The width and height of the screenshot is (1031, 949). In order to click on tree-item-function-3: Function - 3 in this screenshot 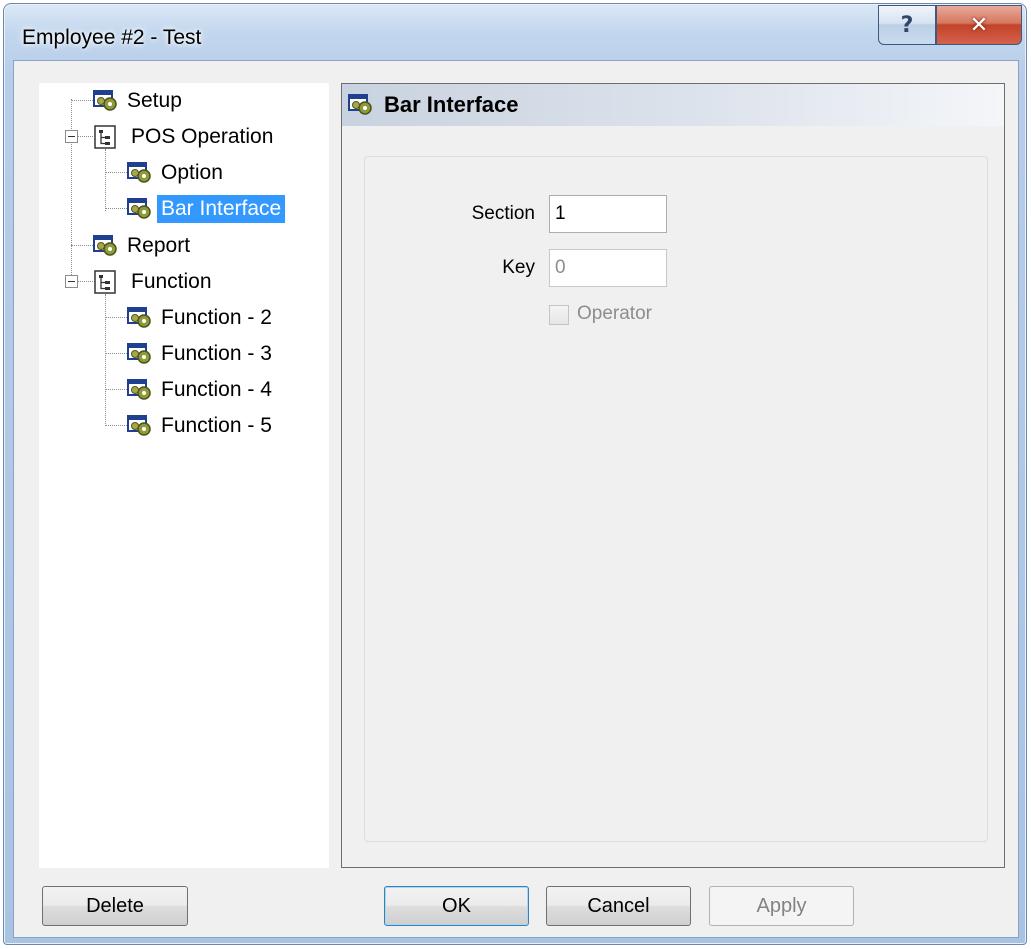, I will do `click(201, 354)`.